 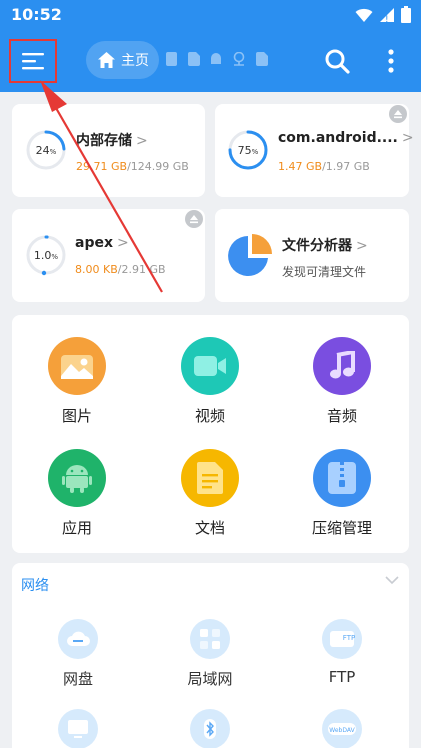 What do you see at coordinates (106, 60) in the screenshot?
I see `home-icon` at bounding box center [106, 60].